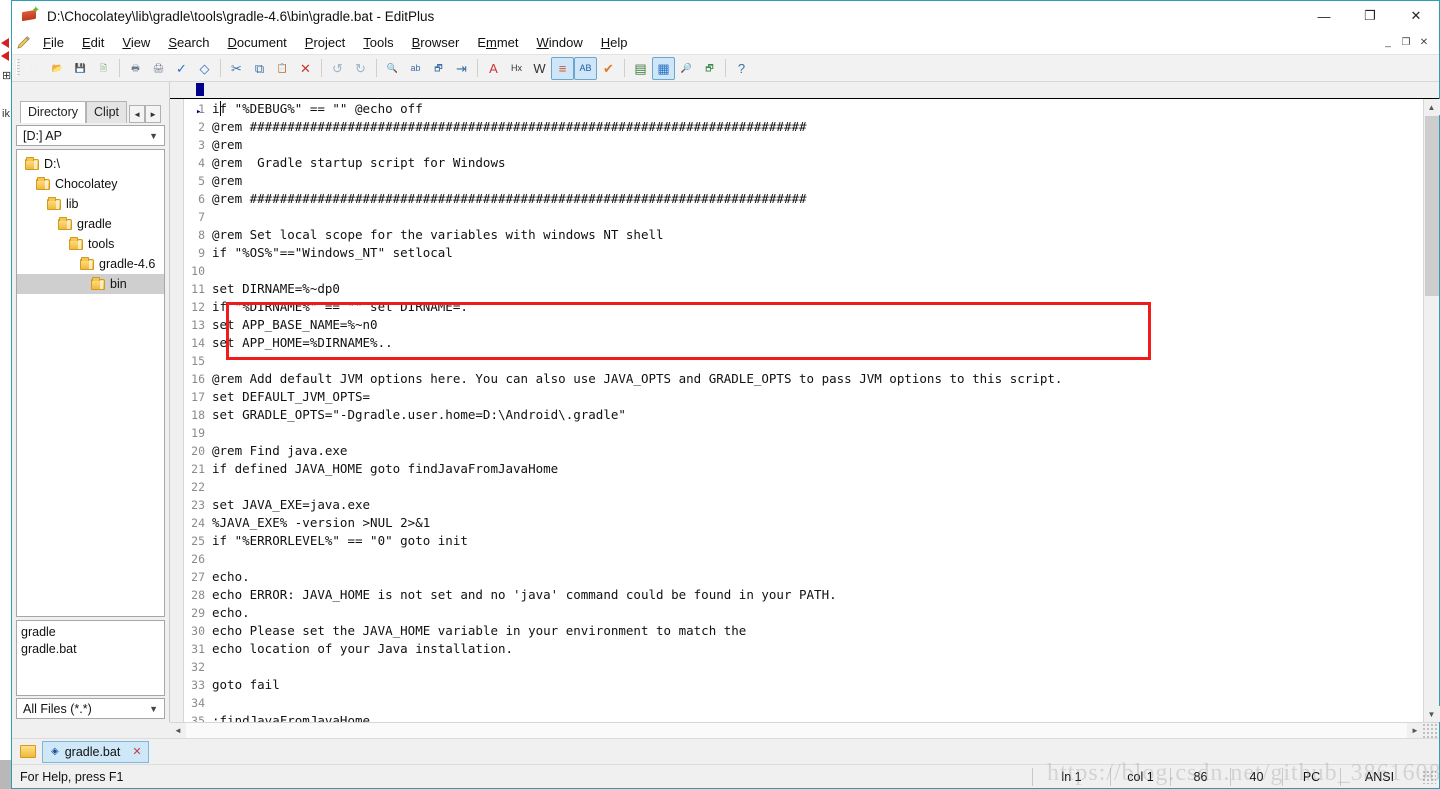 This screenshot has height=789, width=1440. I want to click on code-line: 17 set DEFAULT_JVM_OPTS=, so click(803, 397).